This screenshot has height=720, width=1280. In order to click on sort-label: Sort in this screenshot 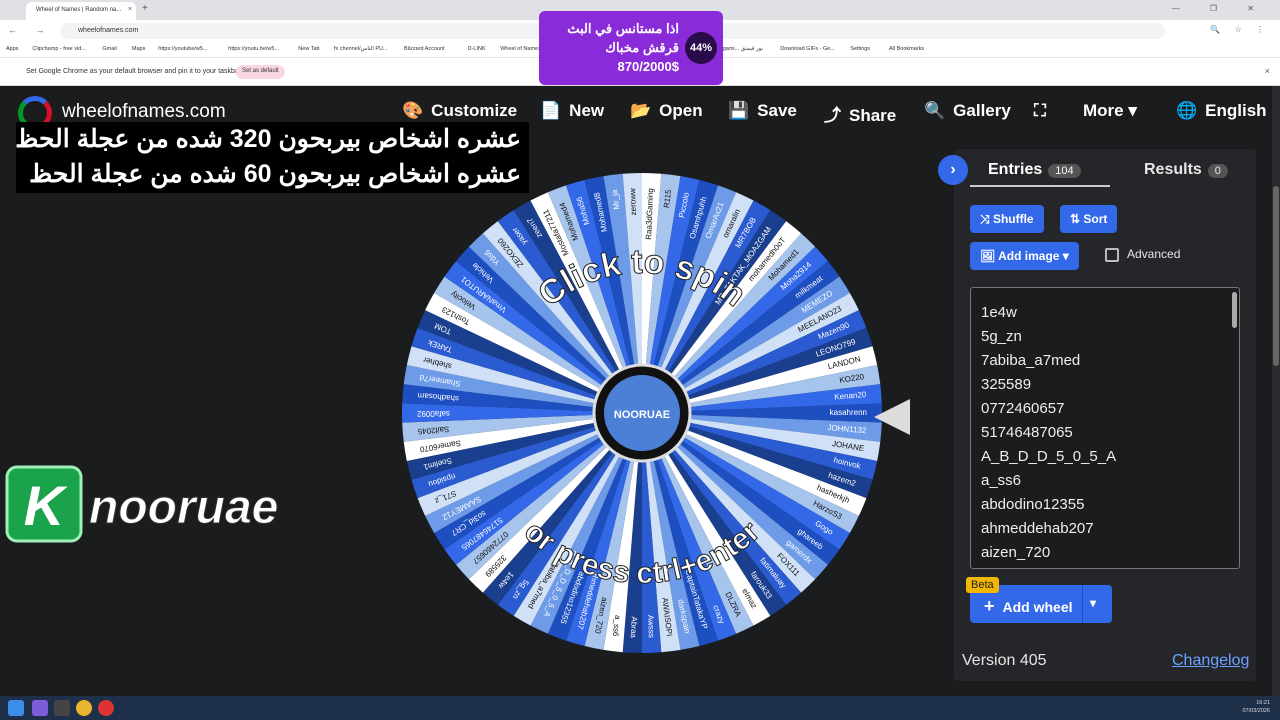, I will do `click(1095, 219)`.